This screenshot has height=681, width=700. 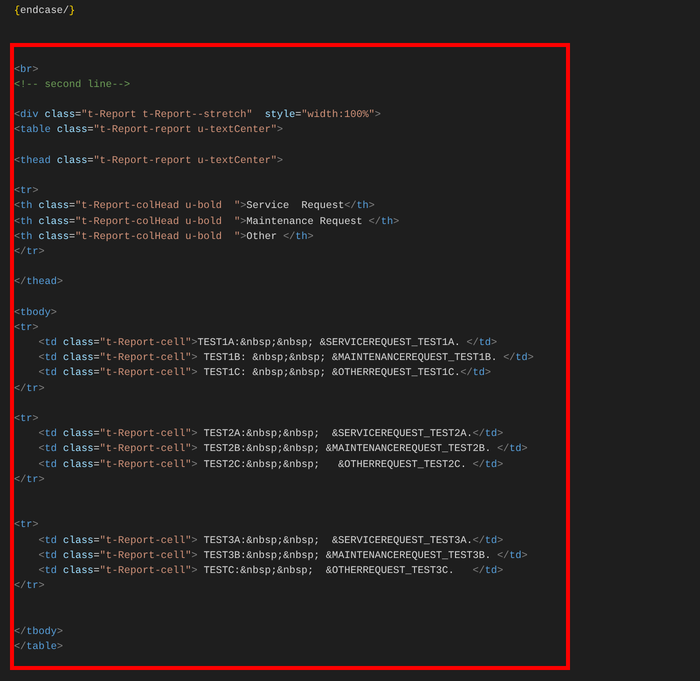 I want to click on code-line: <tbody>, so click(x=35, y=313).